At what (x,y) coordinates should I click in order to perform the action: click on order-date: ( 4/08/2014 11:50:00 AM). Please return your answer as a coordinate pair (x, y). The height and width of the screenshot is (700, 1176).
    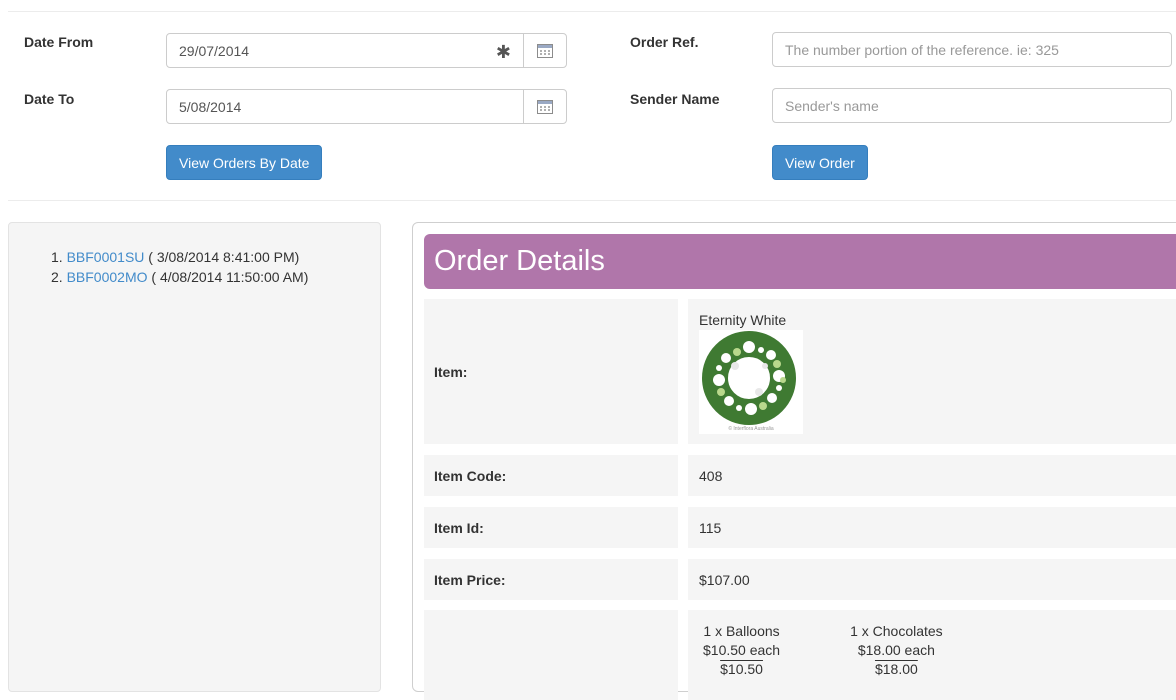
    Looking at the image, I should click on (230, 277).